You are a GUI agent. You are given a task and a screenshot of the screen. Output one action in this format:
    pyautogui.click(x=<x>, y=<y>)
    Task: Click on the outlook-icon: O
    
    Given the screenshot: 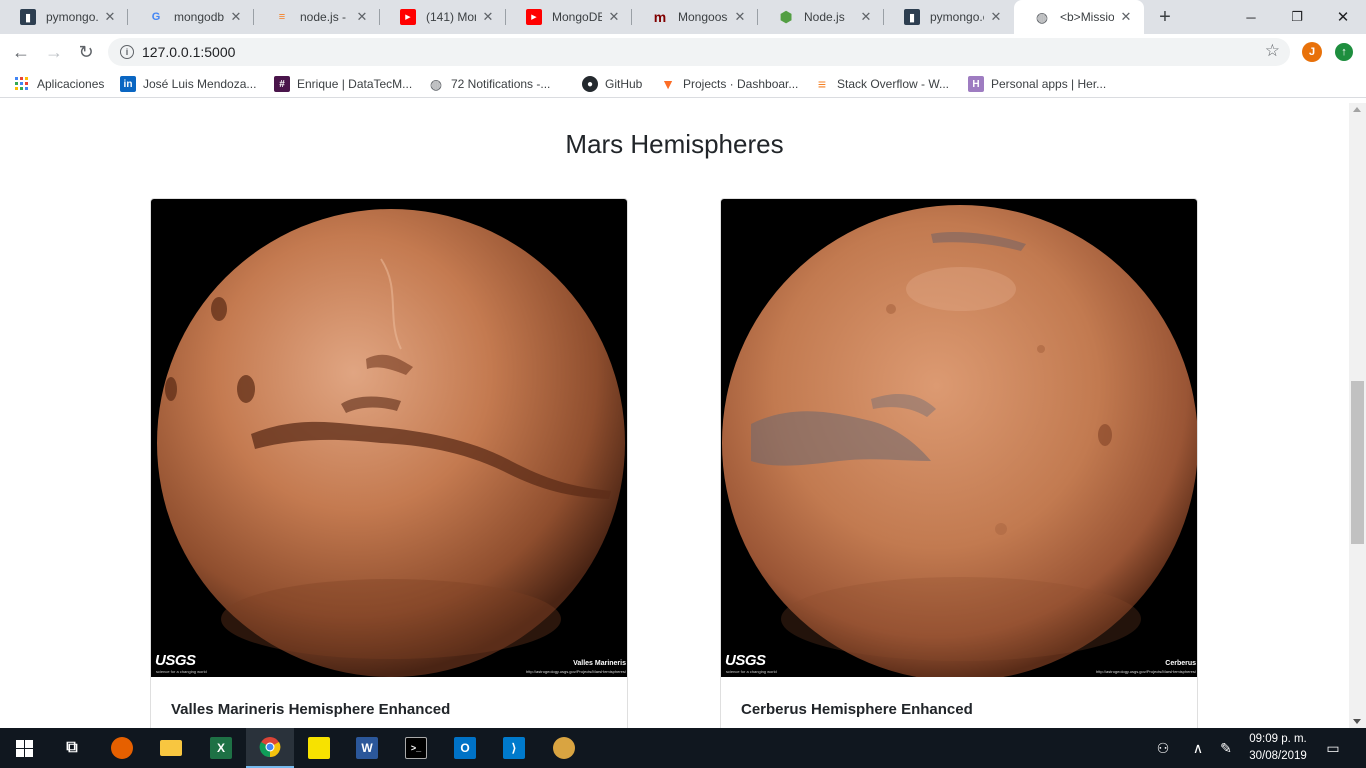 What is the action you would take?
    pyautogui.click(x=465, y=748)
    